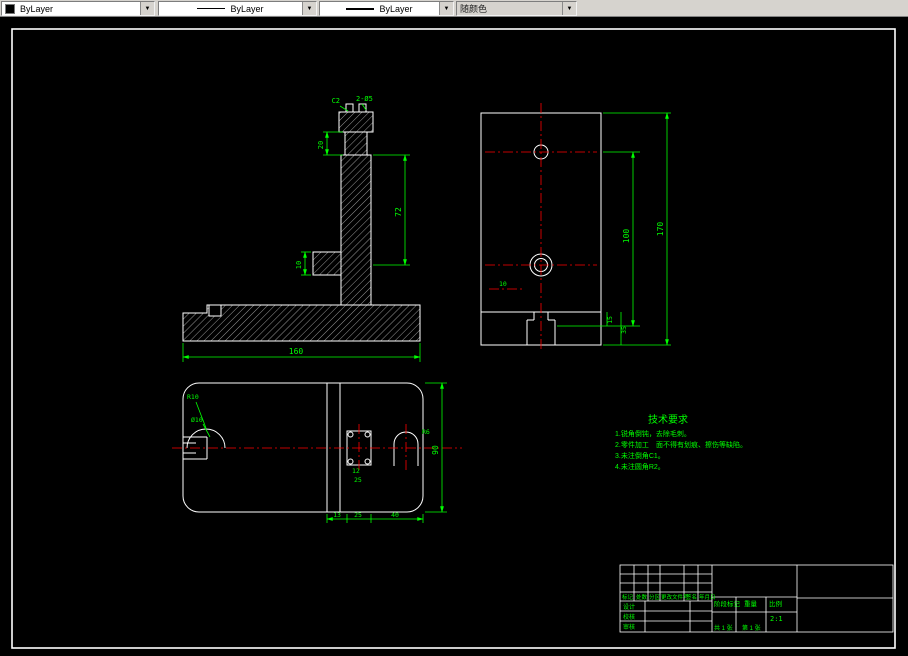 This screenshot has width=908, height=656. Describe the element at coordinates (360, 8) in the screenshot. I see `lineweight-sample-icon` at that location.